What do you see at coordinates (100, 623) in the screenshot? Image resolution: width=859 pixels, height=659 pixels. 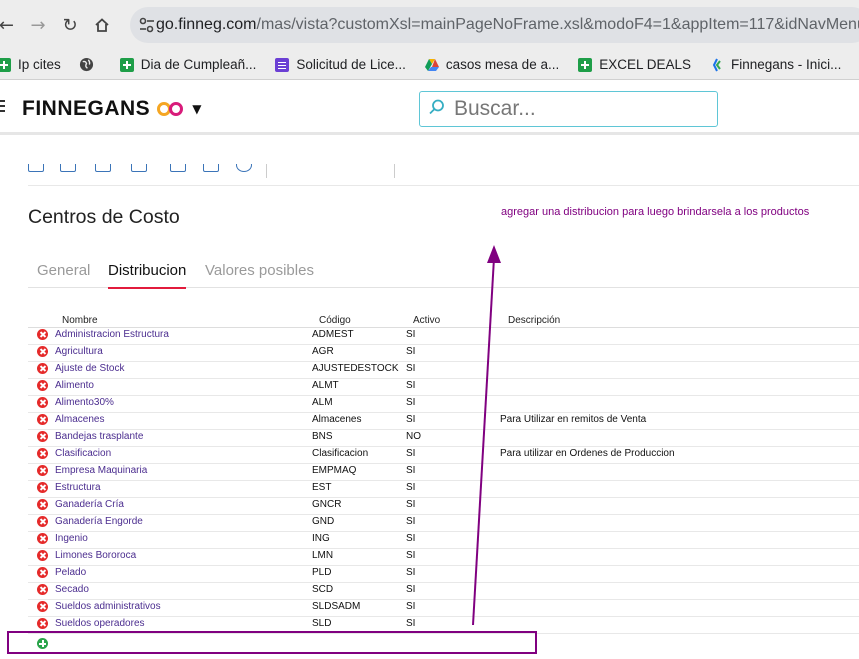 I see `cell-nombre: Sueldos operadores` at bounding box center [100, 623].